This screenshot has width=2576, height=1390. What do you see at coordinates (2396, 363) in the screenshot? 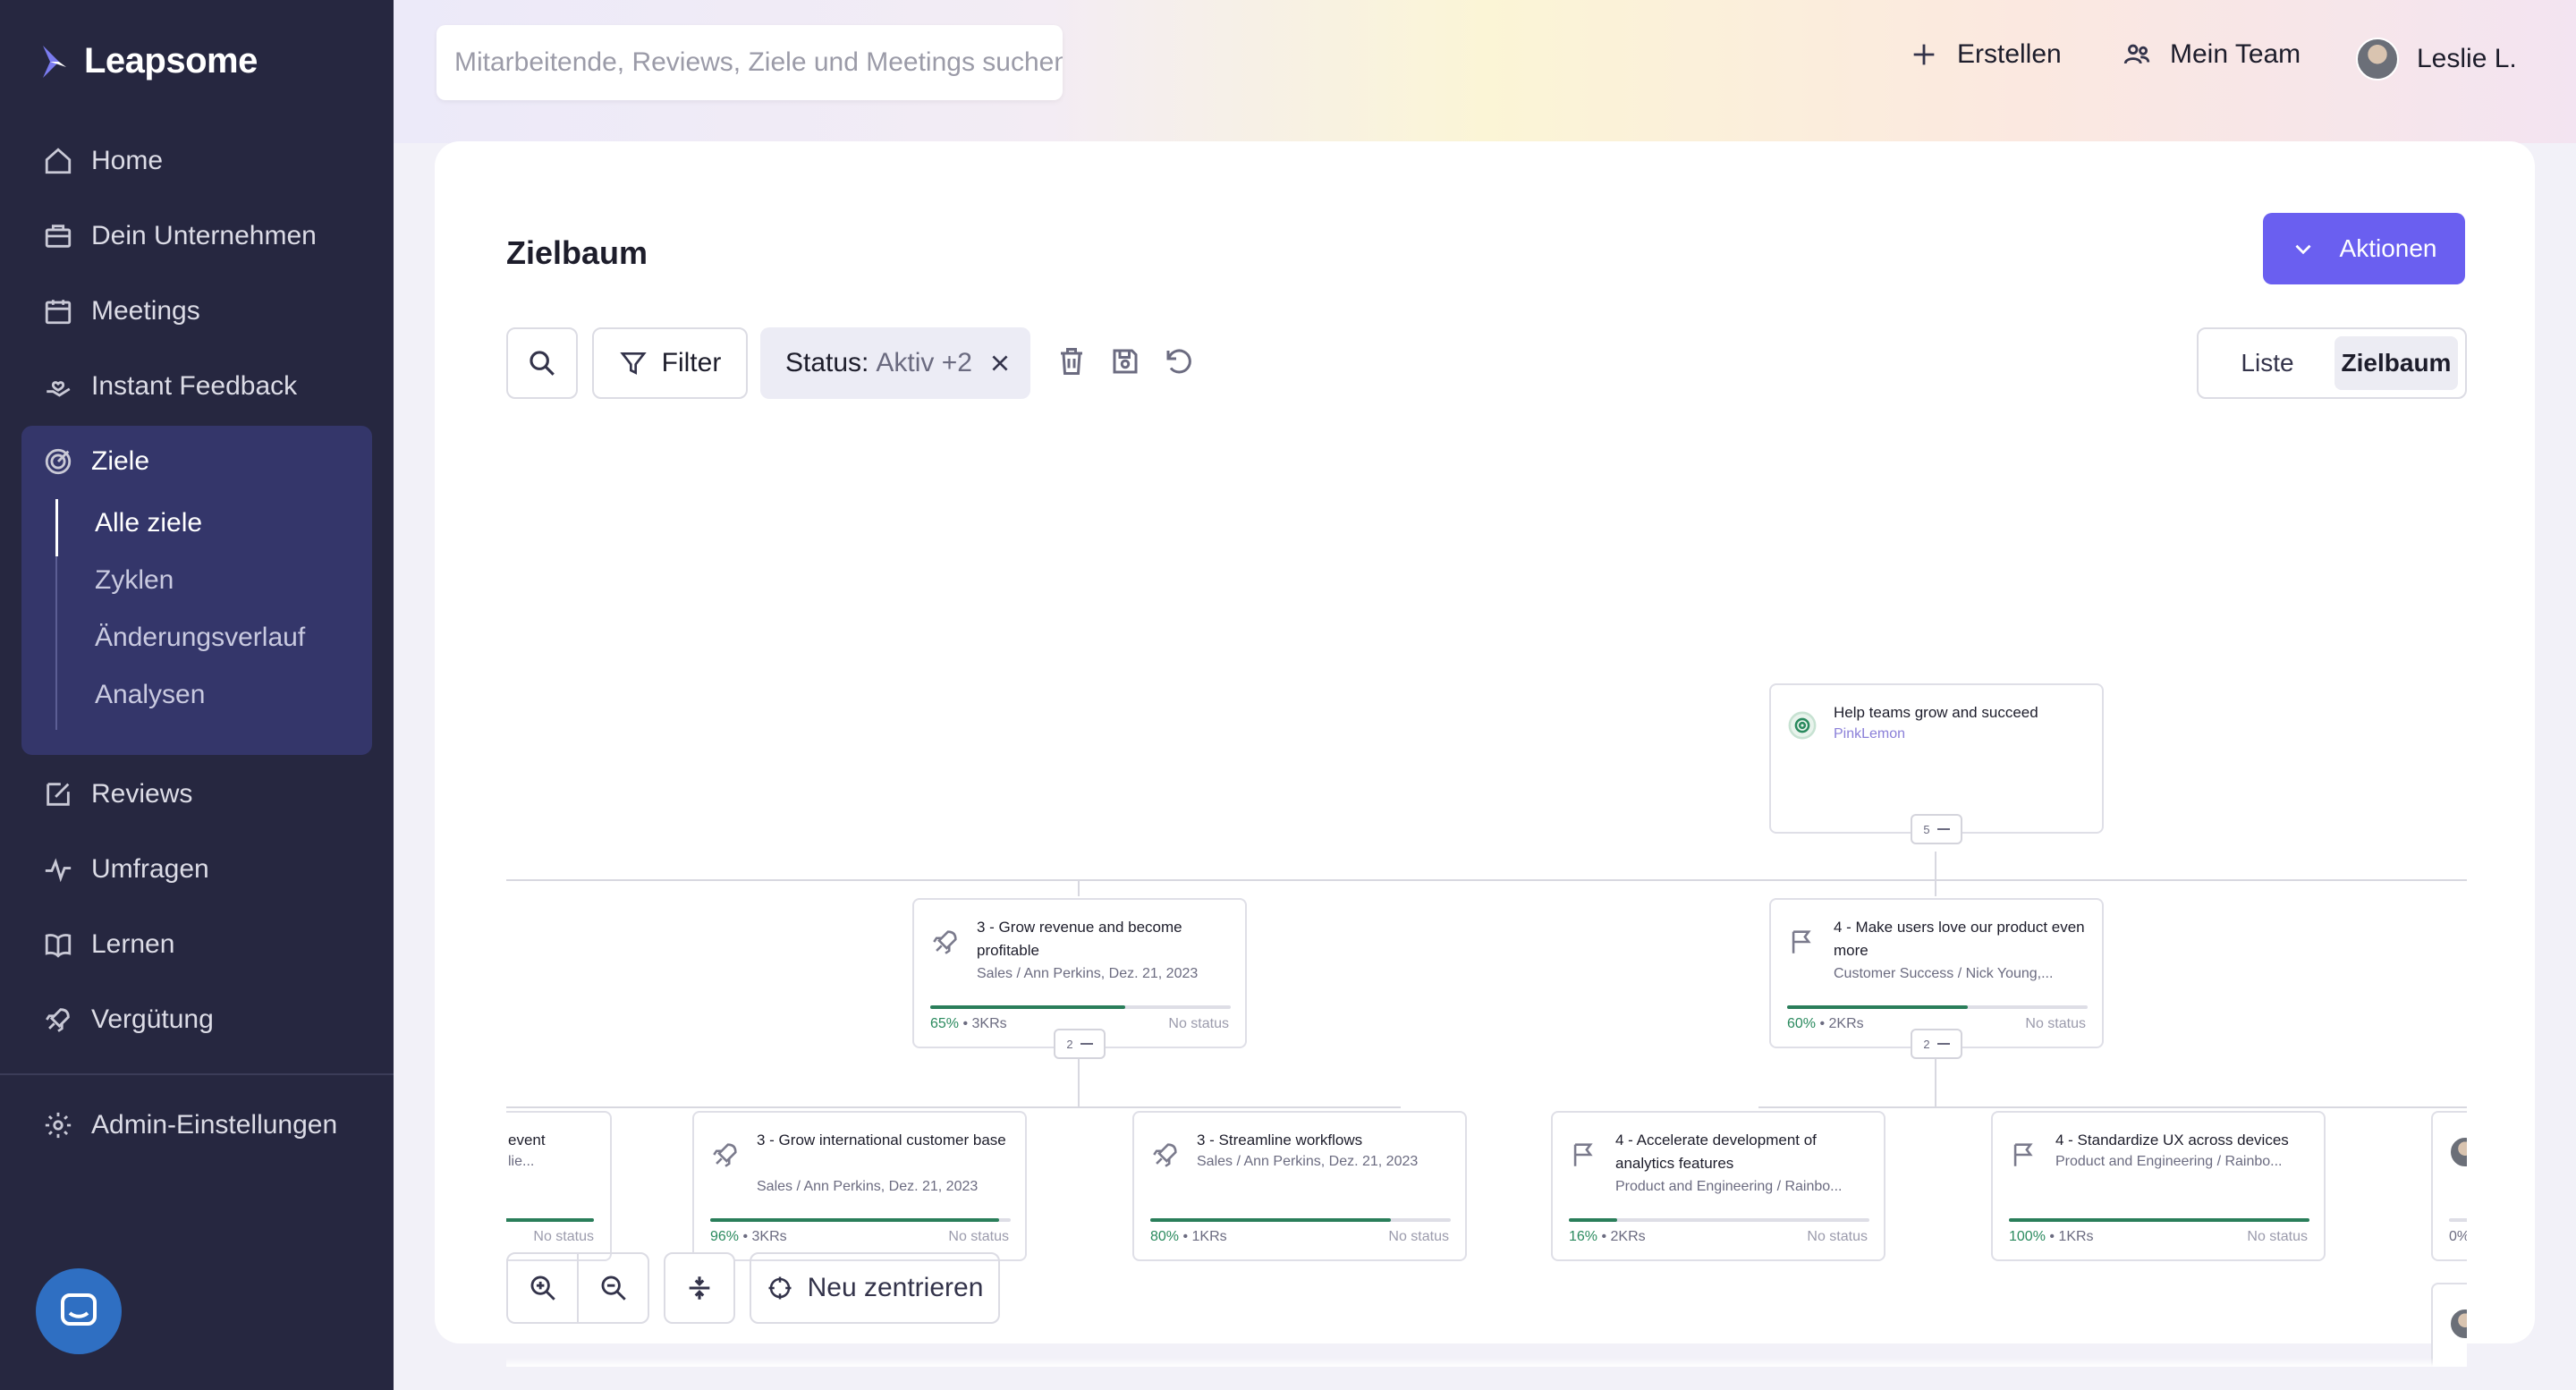
I see `view-option-zielbaum: Zielbaum` at bounding box center [2396, 363].